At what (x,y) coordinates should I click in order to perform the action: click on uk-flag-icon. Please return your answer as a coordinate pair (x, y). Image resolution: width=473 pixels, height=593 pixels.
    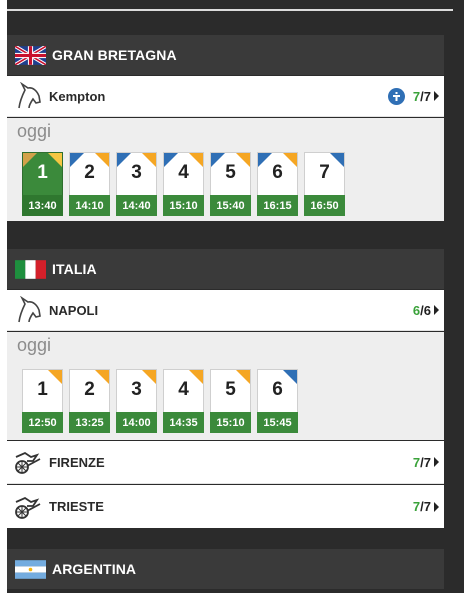
    Looking at the image, I should click on (30, 55).